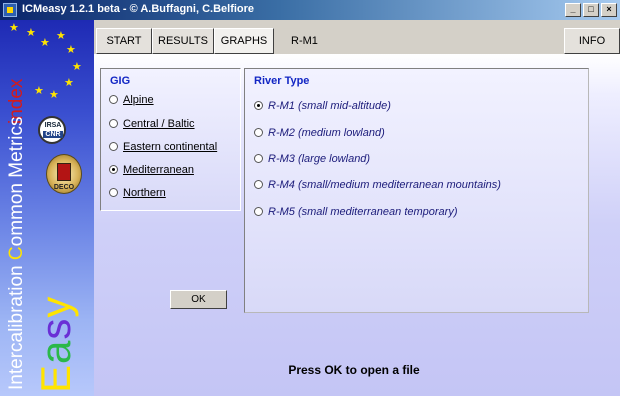 This screenshot has width=620, height=396. I want to click on gig-option-central-baltic: Central / Baltic, so click(152, 124).